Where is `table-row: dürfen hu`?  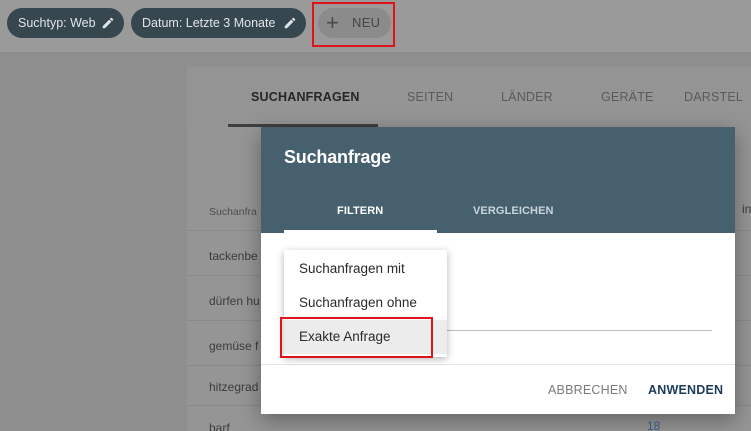 table-row: dürfen hu is located at coordinates (234, 301).